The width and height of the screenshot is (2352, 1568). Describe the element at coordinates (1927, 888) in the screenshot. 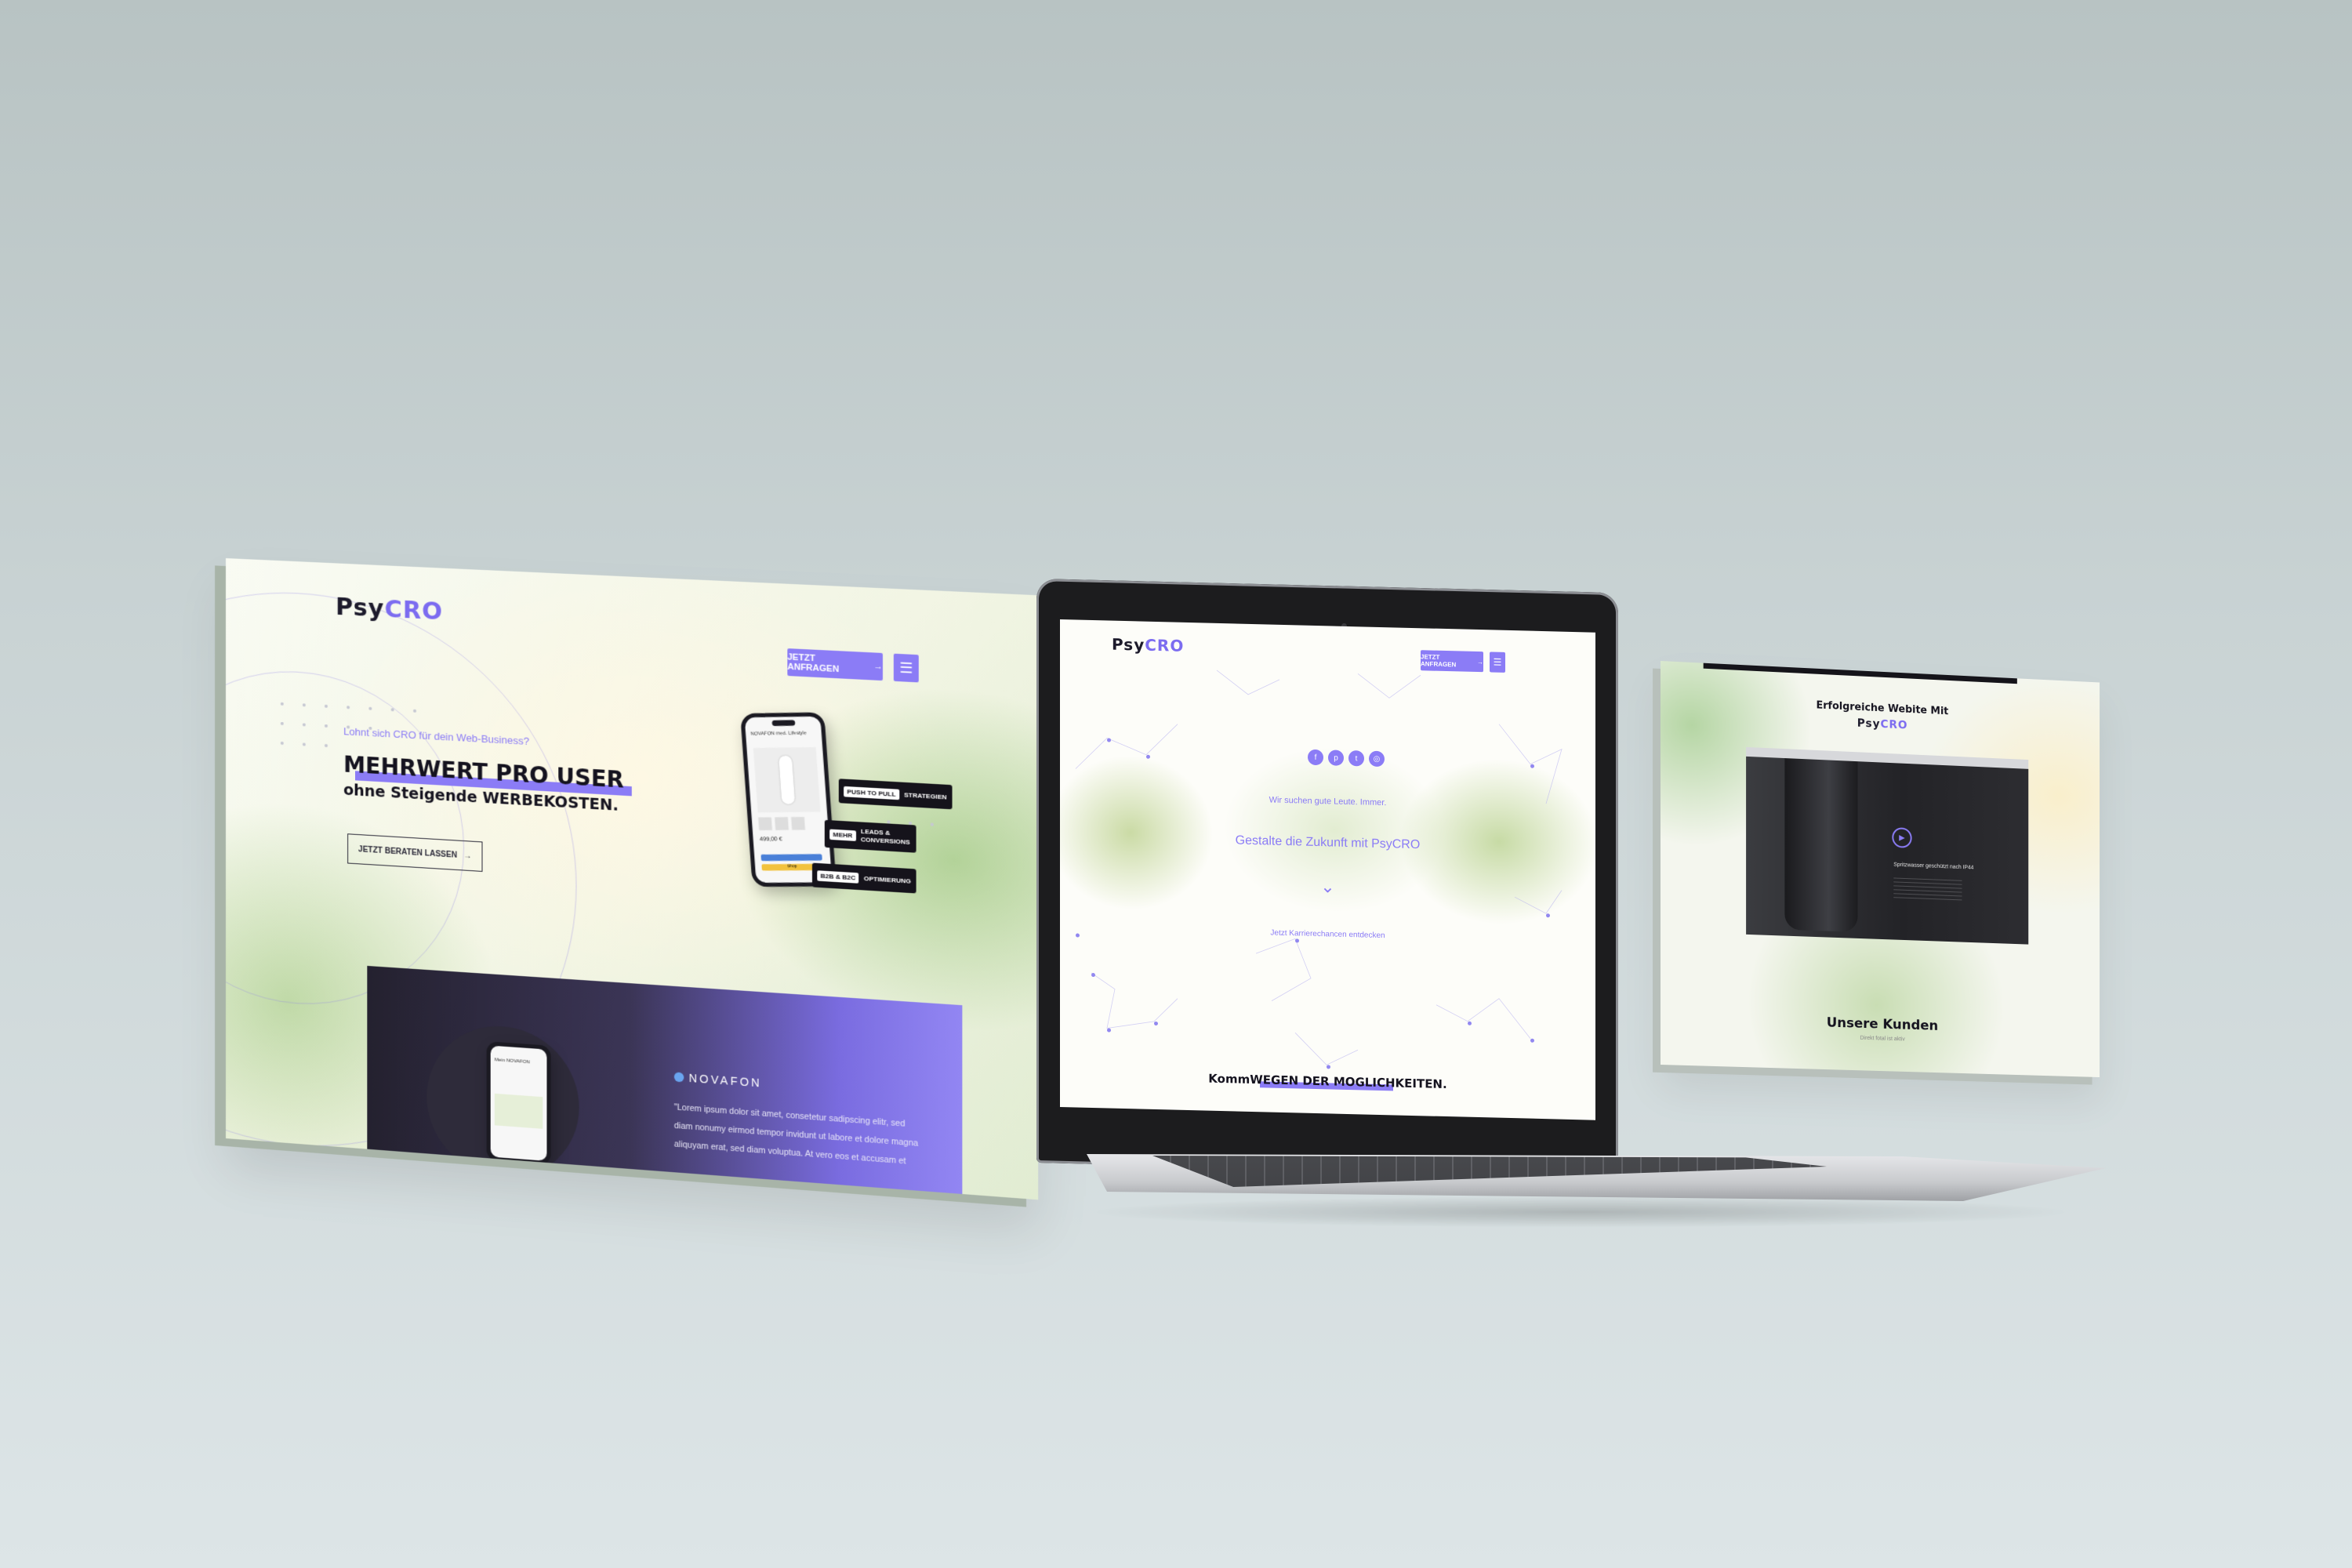

I see `mock-body-text` at that location.